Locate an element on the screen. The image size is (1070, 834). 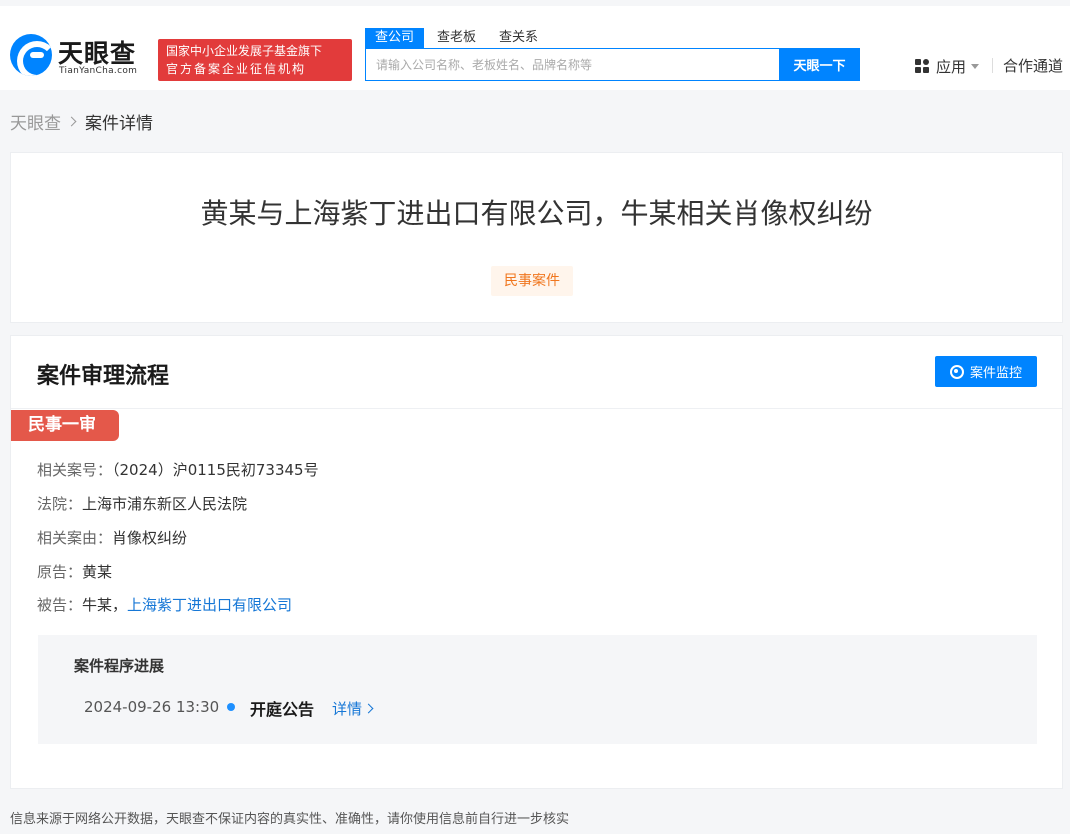
tianyancha-logo: 天眼查 TianYanCha.com is located at coordinates (80, 58).